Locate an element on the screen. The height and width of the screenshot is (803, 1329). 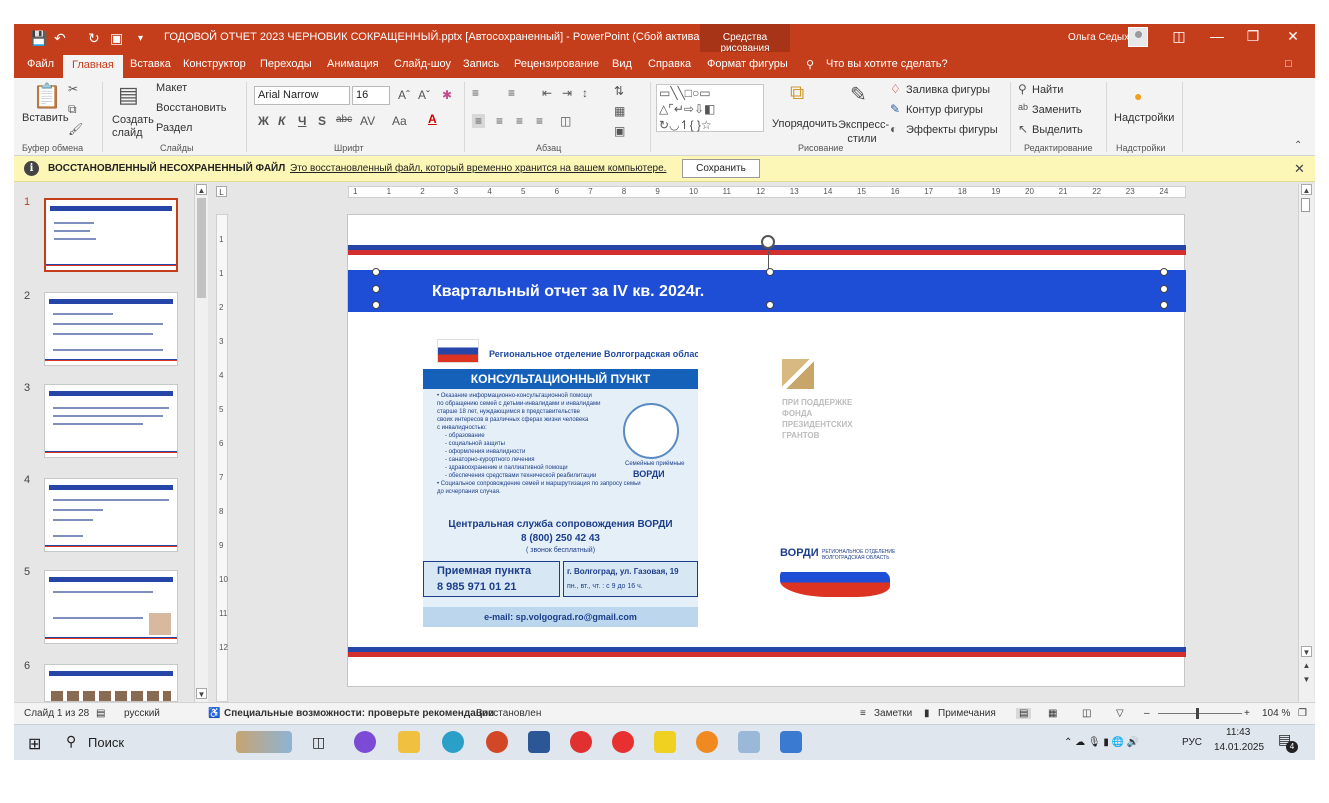
word-icon is located at coordinates (539, 742).